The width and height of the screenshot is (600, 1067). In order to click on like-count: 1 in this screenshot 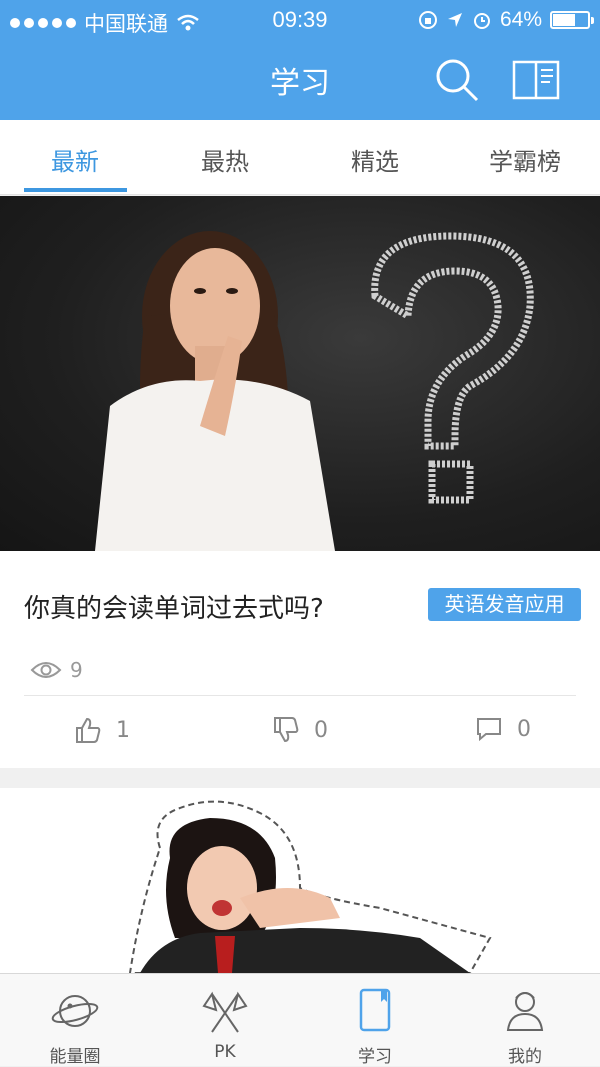, I will do `click(123, 730)`.